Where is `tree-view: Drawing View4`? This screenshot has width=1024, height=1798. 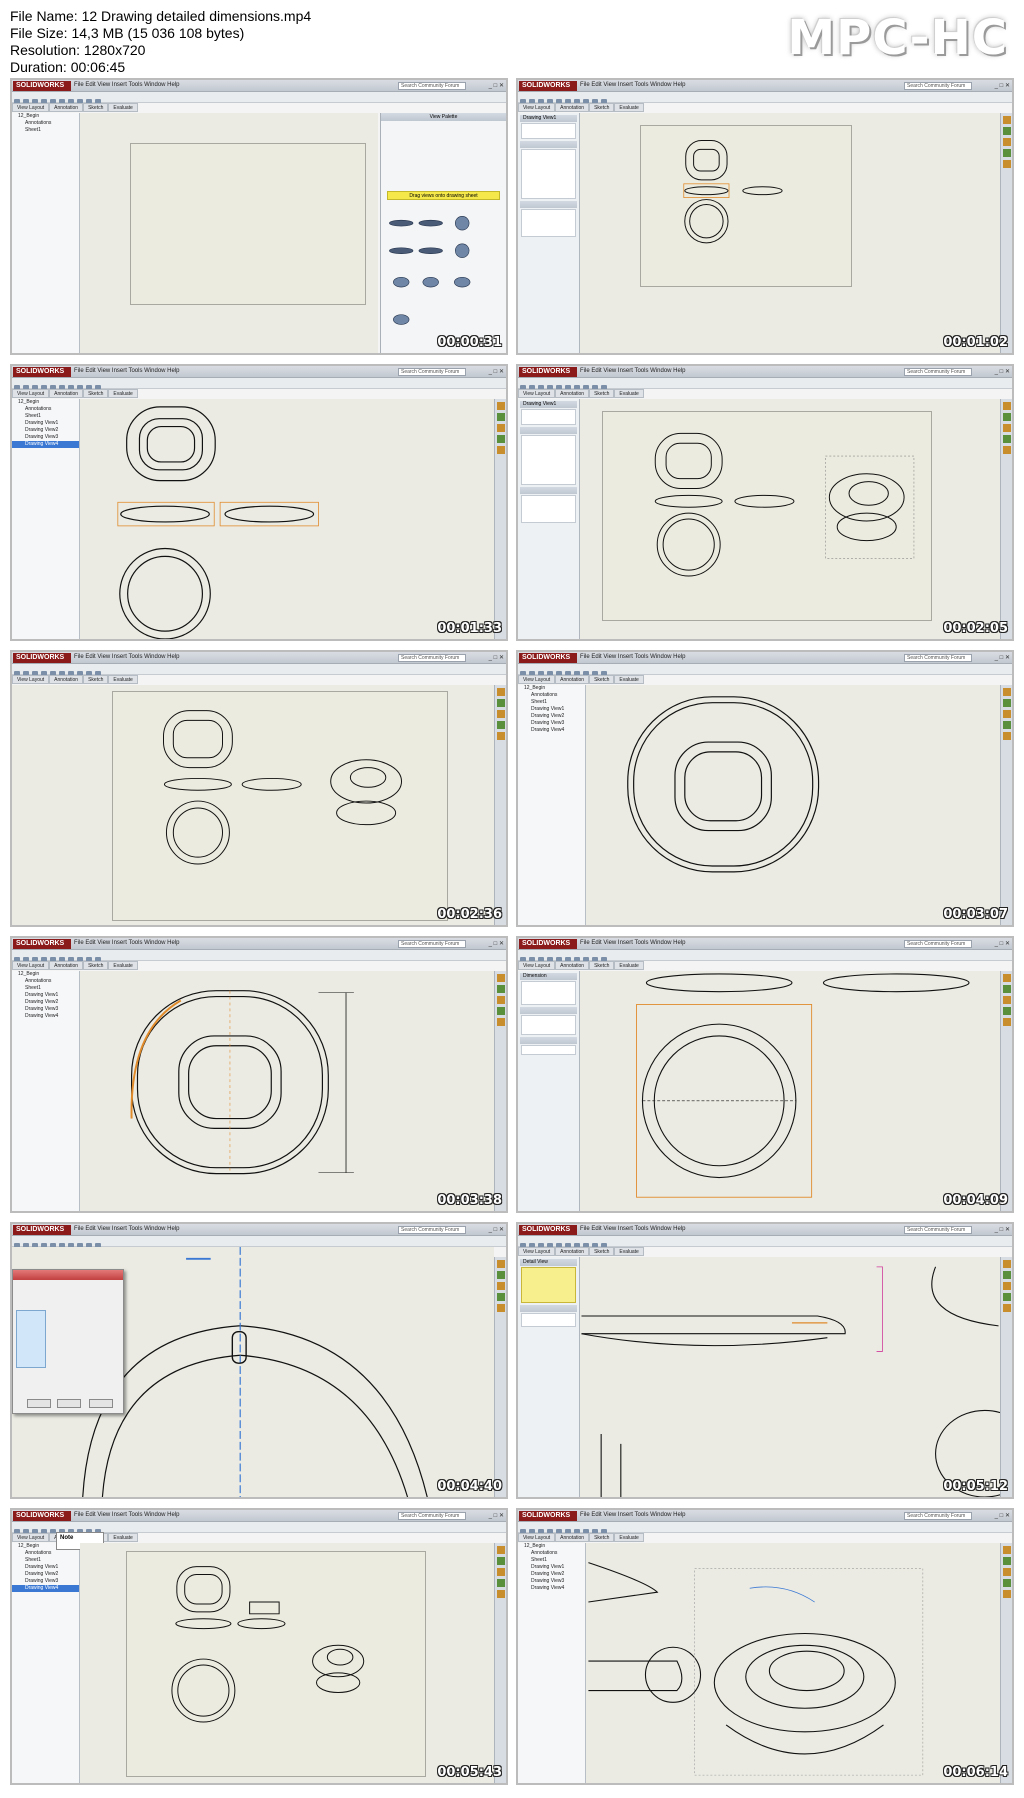 tree-view: Drawing View4 is located at coordinates (551, 1588).